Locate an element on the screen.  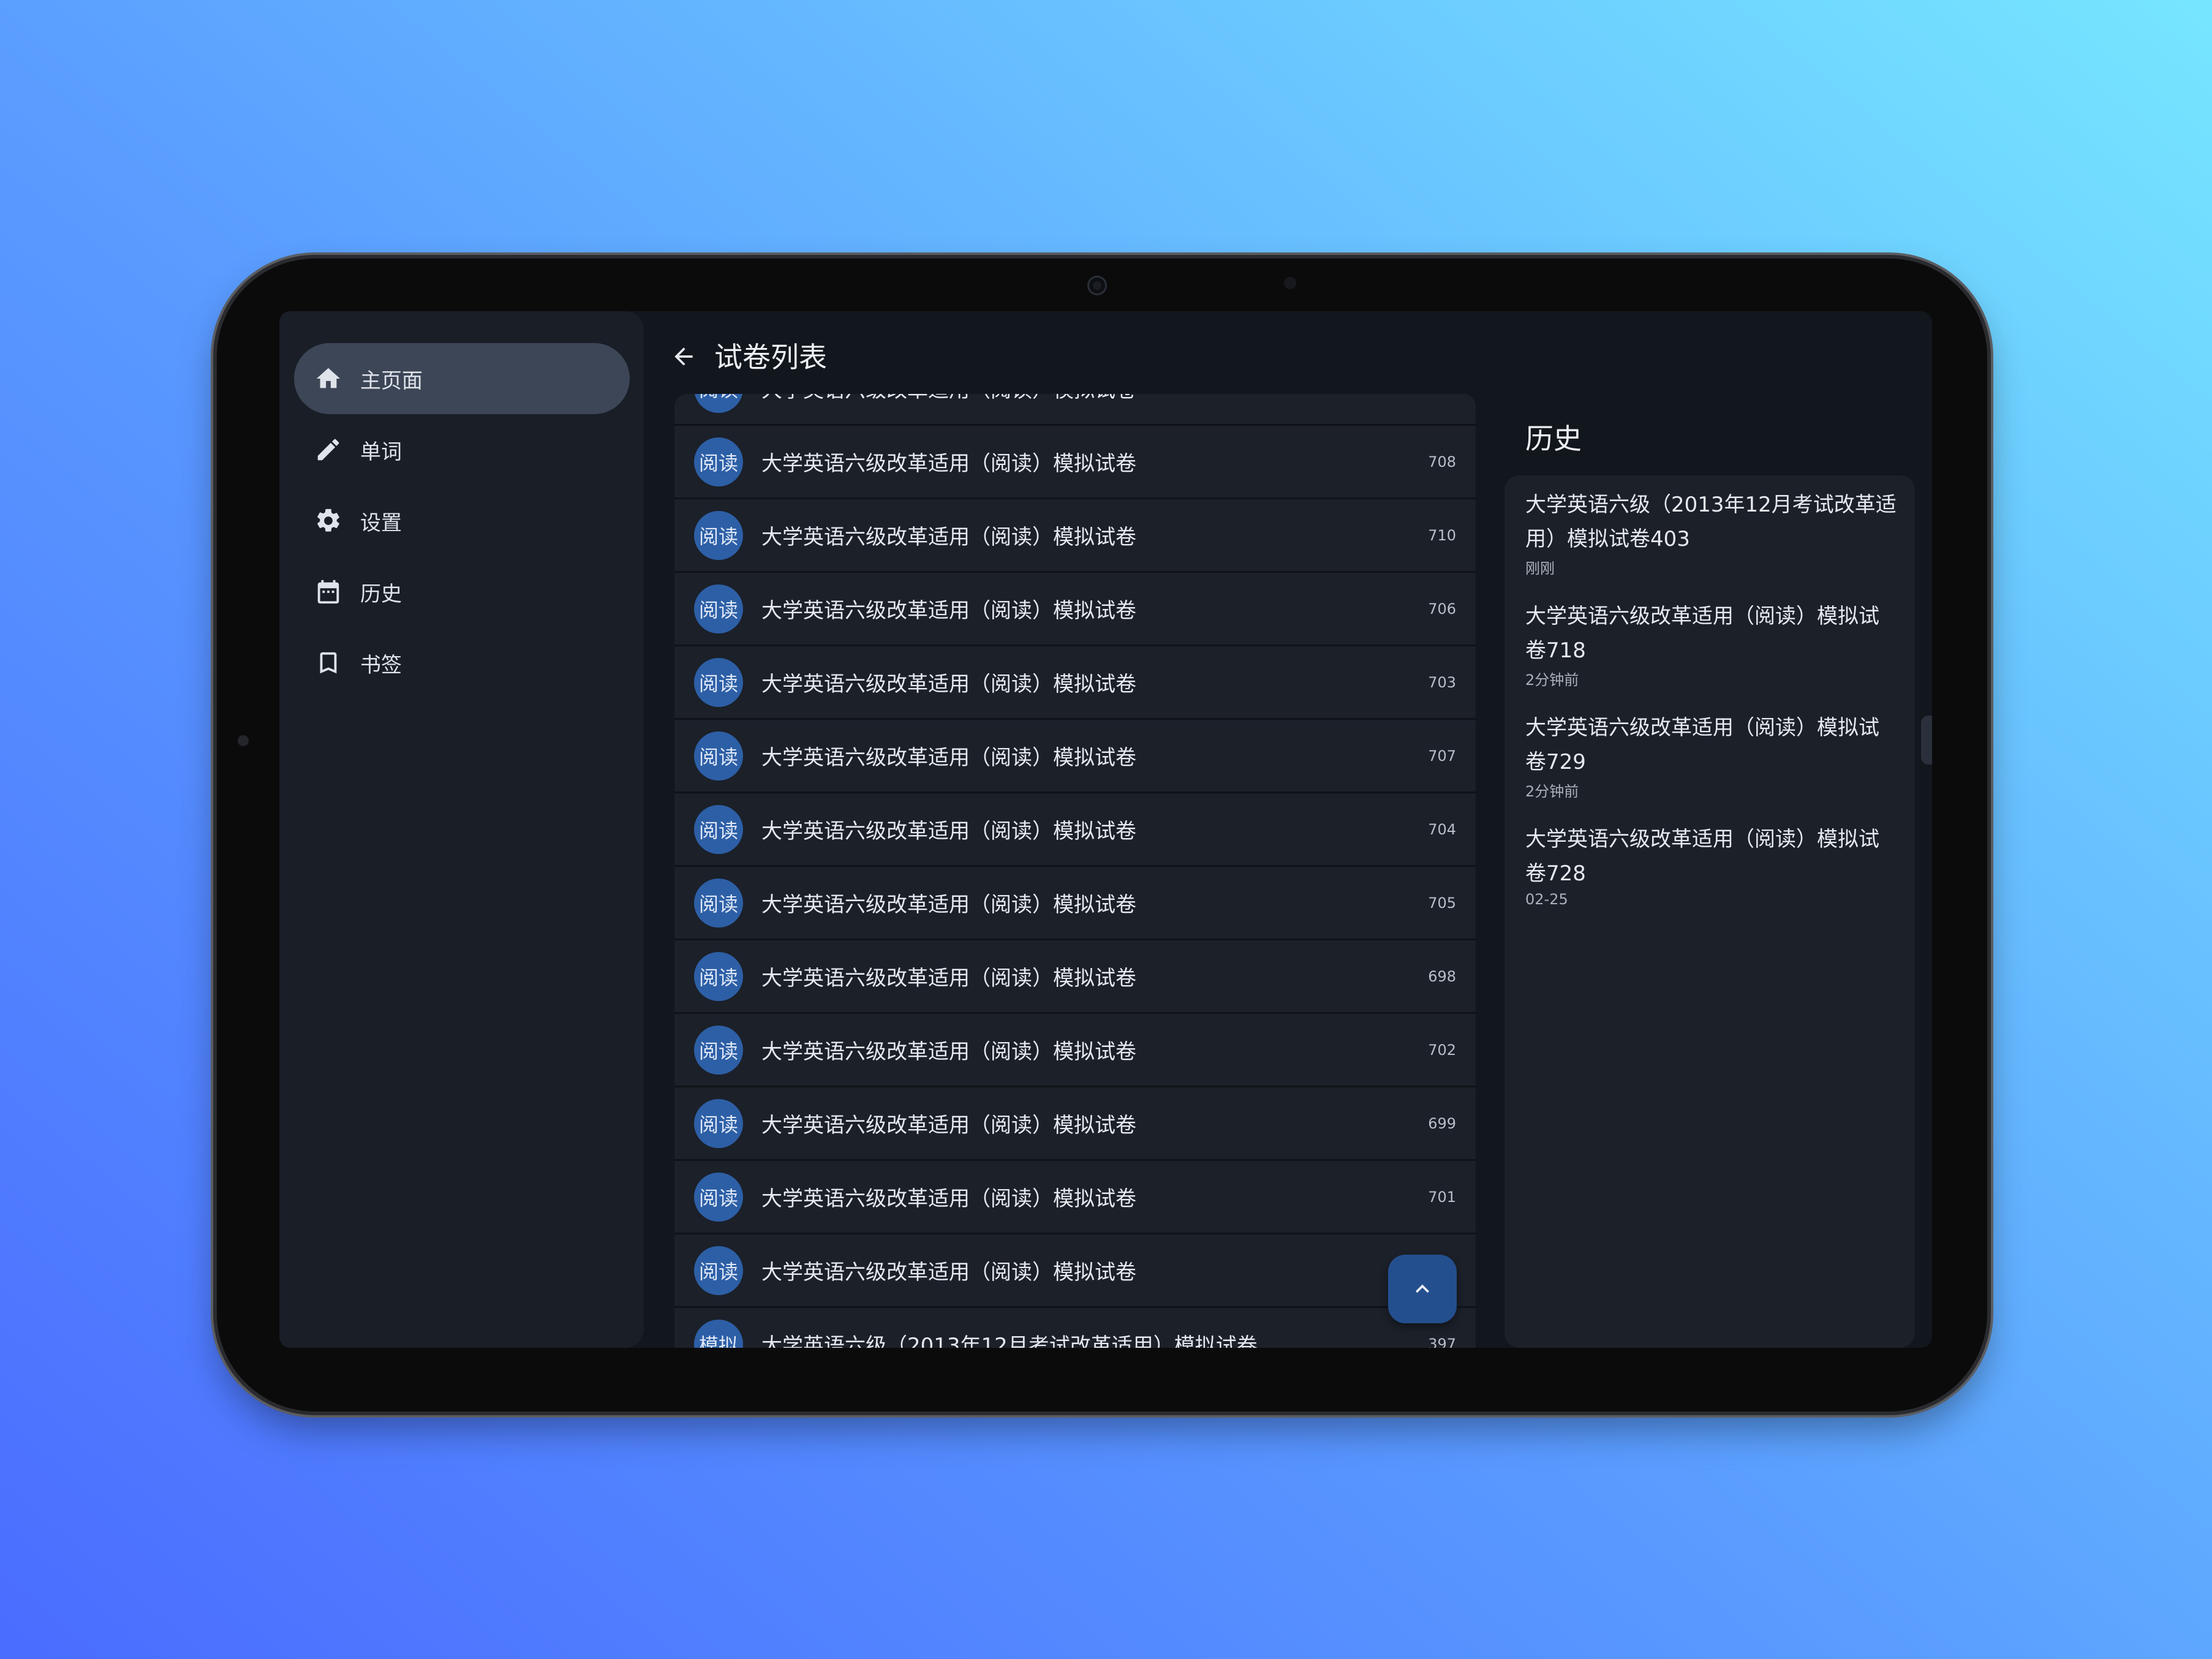
paper-number: 699 is located at coordinates (1442, 1123).